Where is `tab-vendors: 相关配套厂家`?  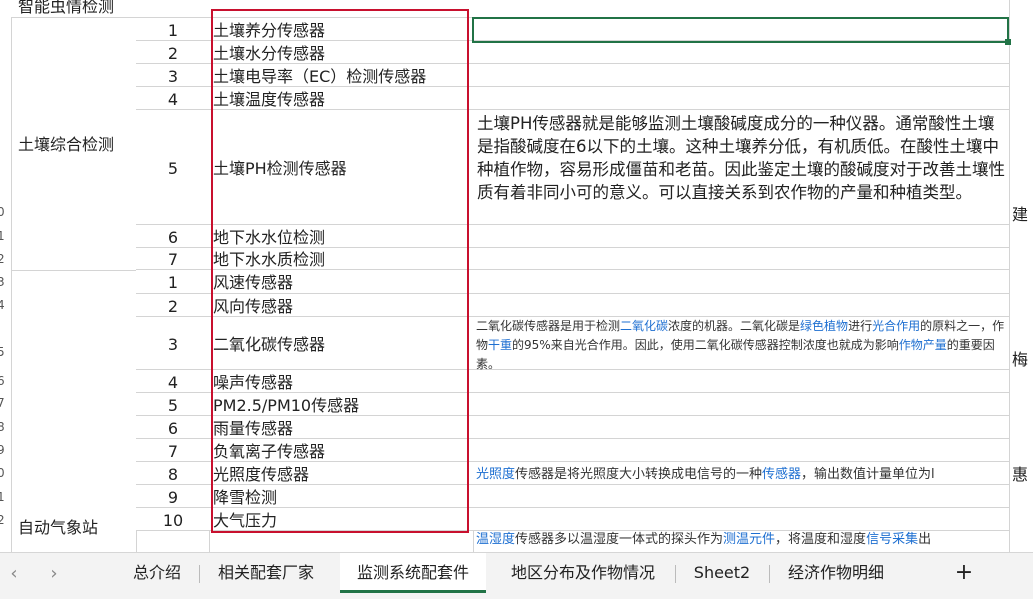
tab-vendors: 相关配套厂家 is located at coordinates (266, 573).